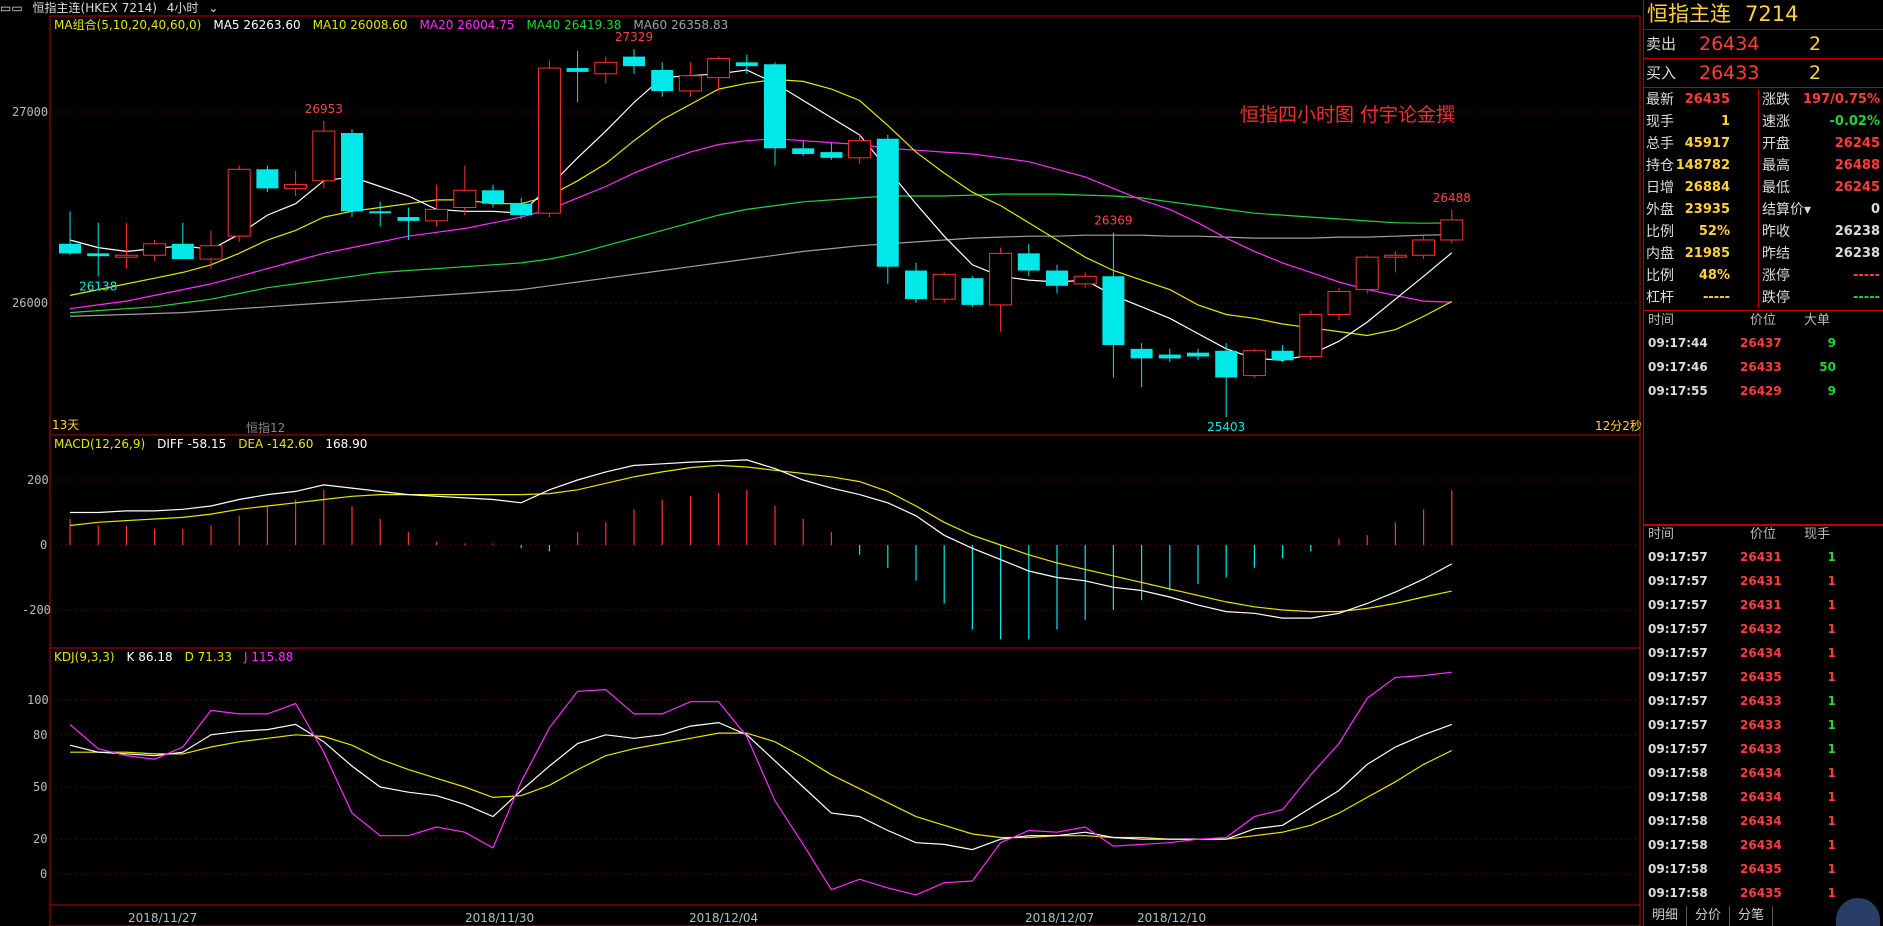  Describe the element at coordinates (1763, 869) in the screenshot. I see `trade-row: 09:17:58 26435 1` at that location.